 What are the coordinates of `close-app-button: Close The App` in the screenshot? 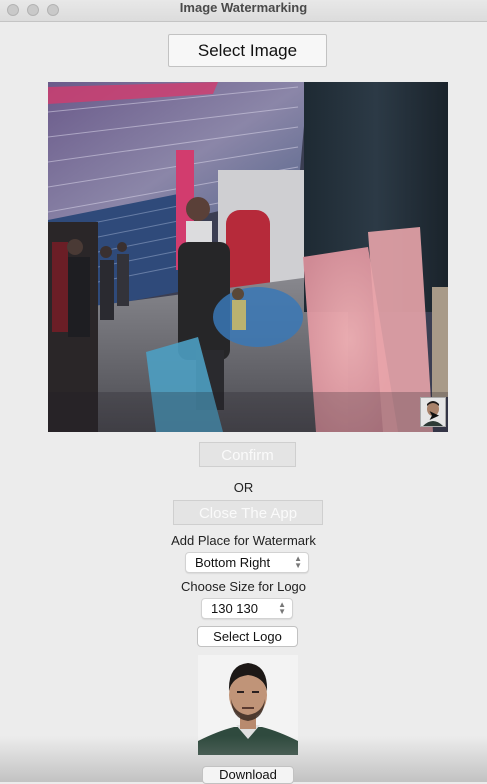 It's located at (248, 512).